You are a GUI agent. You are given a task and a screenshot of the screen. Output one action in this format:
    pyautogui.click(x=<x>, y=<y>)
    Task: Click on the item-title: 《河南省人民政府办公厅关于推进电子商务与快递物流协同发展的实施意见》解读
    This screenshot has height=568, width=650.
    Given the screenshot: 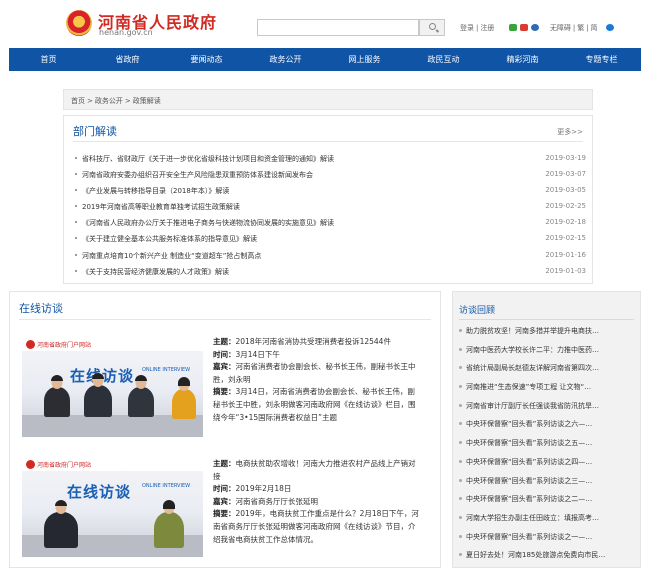 What is the action you would take?
    pyautogui.click(x=208, y=223)
    